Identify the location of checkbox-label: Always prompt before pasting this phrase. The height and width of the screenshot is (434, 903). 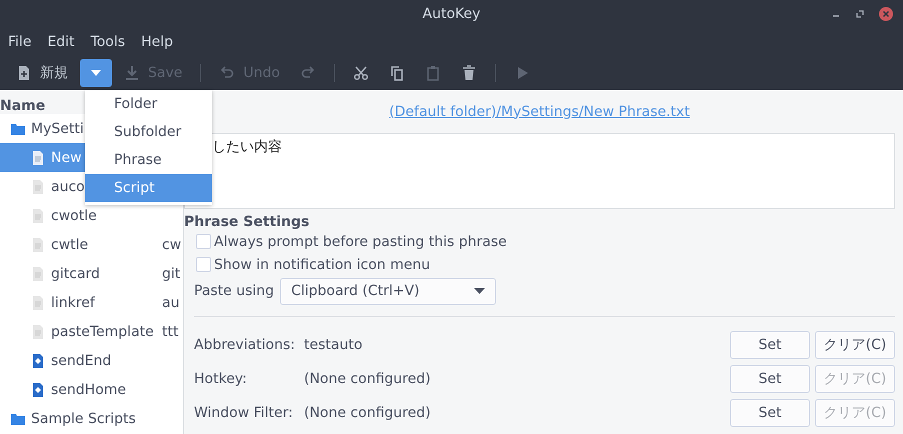
(360, 242).